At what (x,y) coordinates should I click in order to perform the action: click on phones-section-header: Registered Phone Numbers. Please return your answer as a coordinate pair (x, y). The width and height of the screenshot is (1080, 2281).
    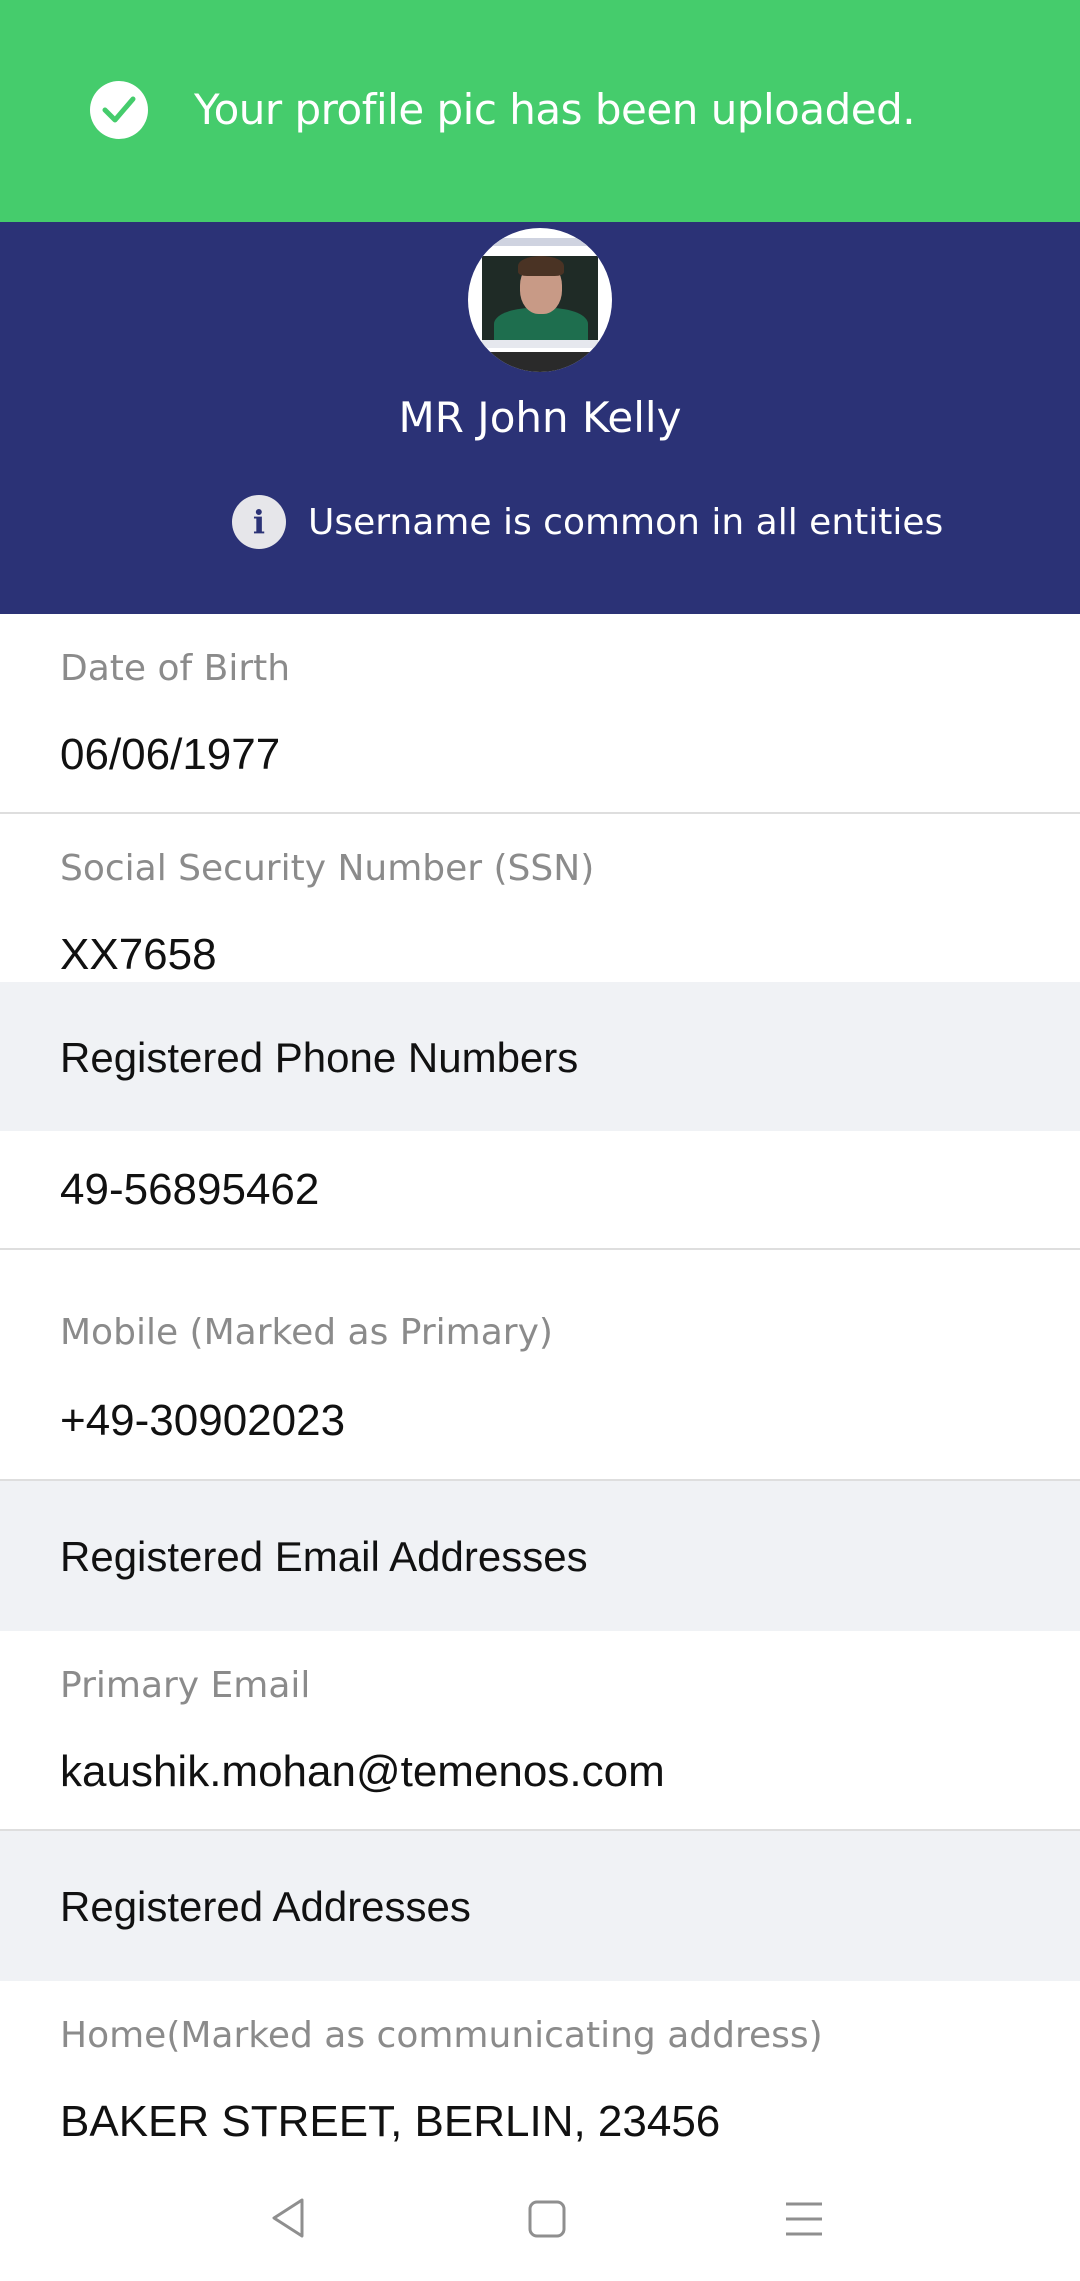
    Looking at the image, I should click on (540, 1056).